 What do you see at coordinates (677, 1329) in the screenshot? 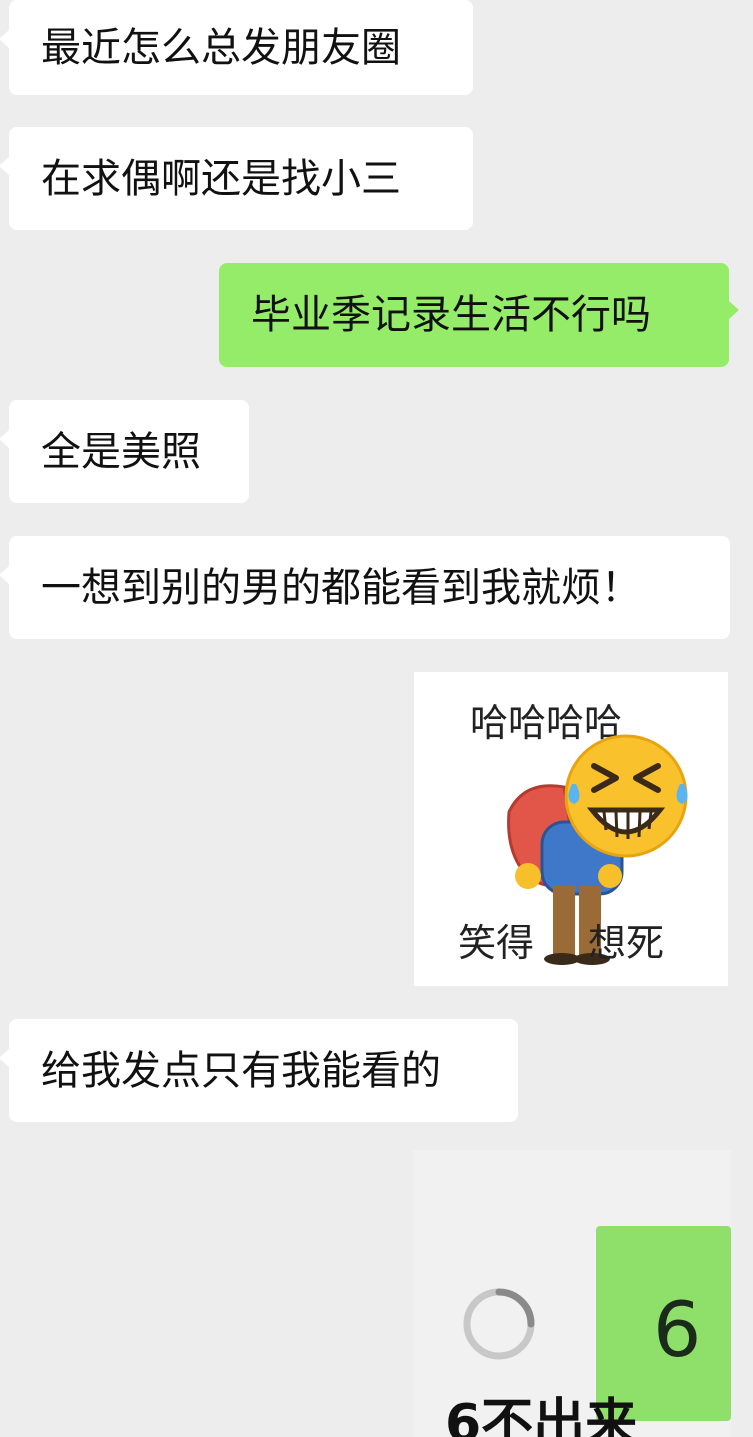
I see `sticker-big-text: 6` at bounding box center [677, 1329].